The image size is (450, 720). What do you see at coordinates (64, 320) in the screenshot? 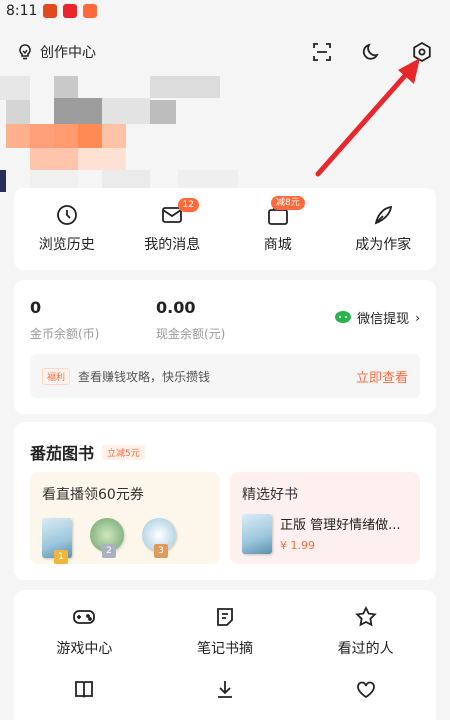
I see `coin-balance: 0 金币余额(币)` at bounding box center [64, 320].